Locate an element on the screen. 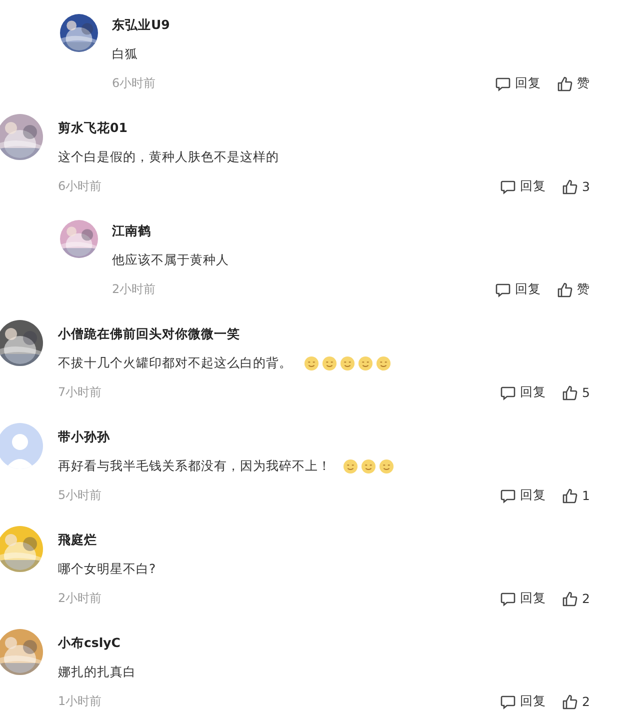 The width and height of the screenshot is (630, 717). timestamp: 5小时前 is located at coordinates (80, 495).